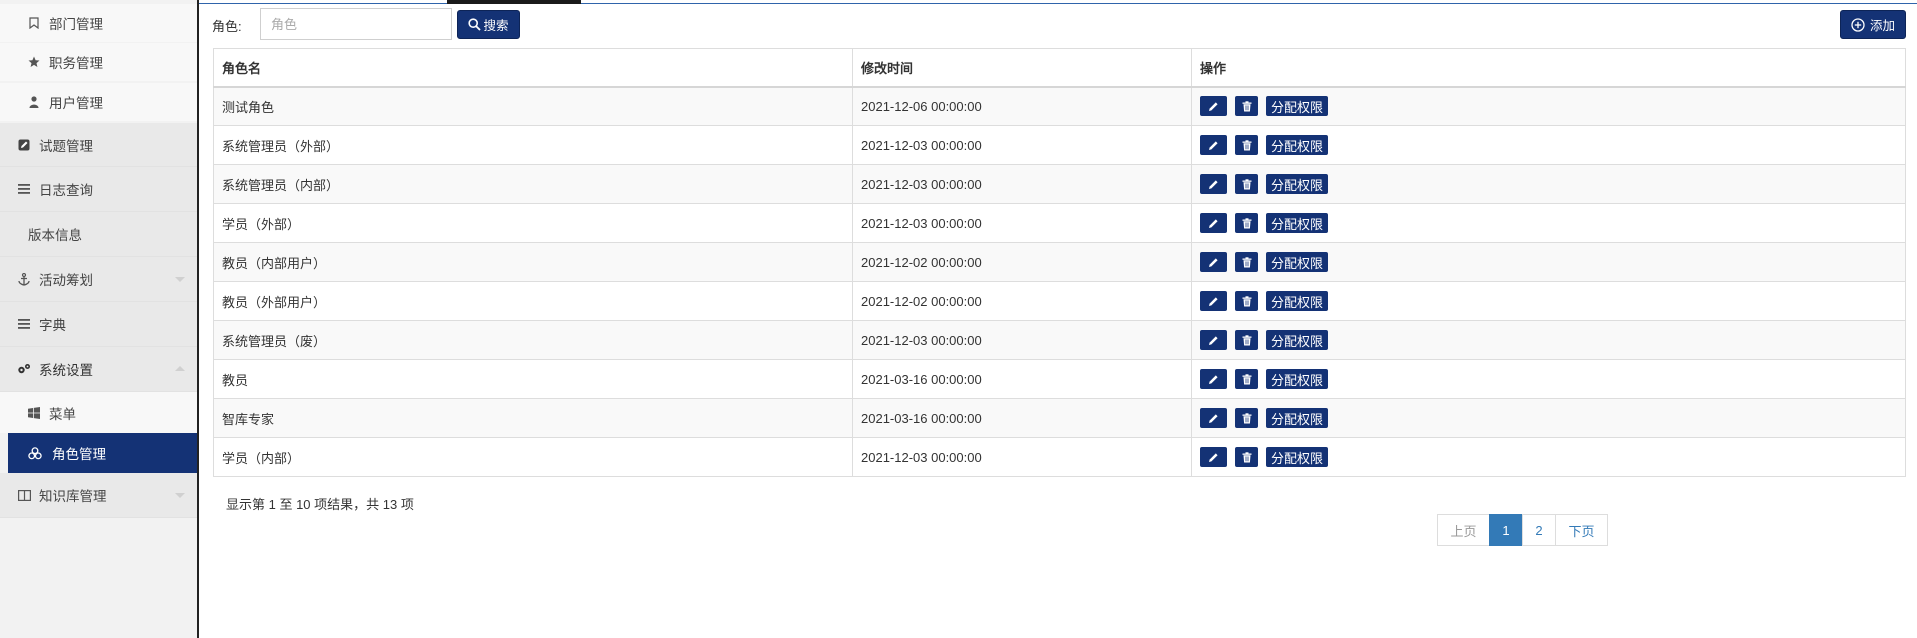 This screenshot has width=1917, height=638. I want to click on role-name-cell: 学员（内部）, so click(533, 457).